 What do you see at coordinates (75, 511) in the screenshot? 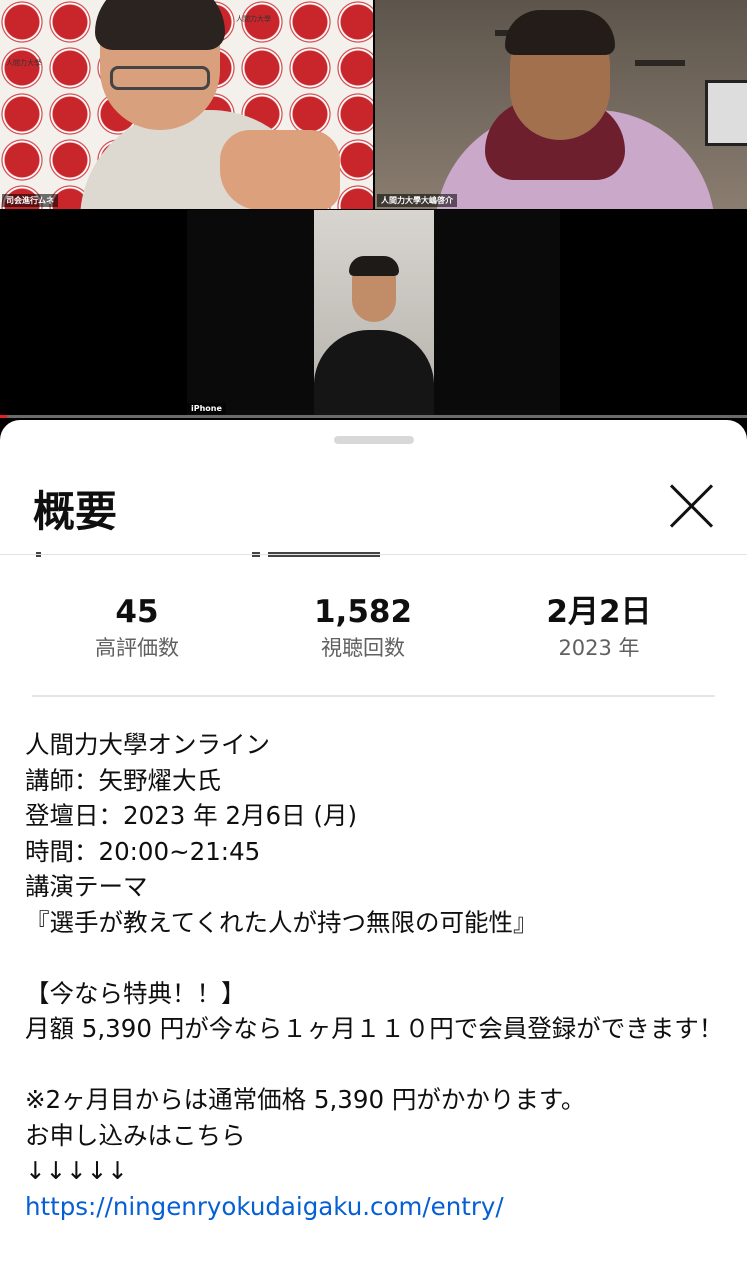
I see `sheet-title: 概要` at bounding box center [75, 511].